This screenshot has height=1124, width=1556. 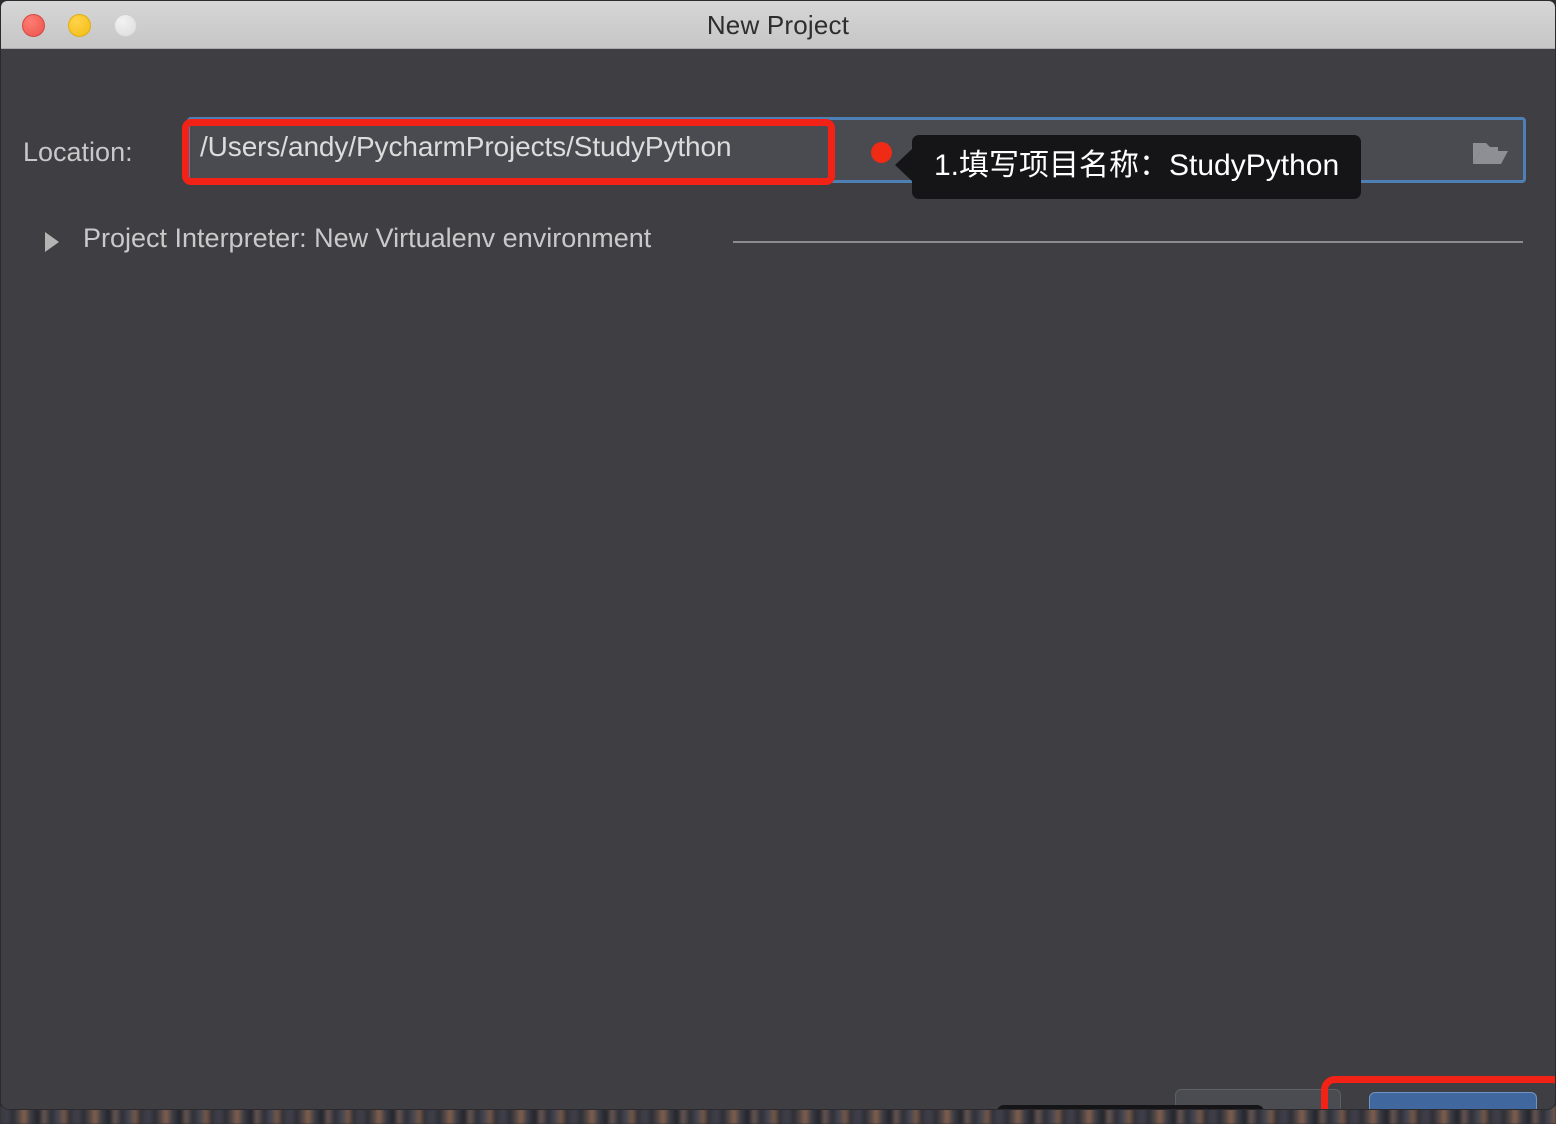 I want to click on callout-arrow-left-icon, so click(x=904, y=165).